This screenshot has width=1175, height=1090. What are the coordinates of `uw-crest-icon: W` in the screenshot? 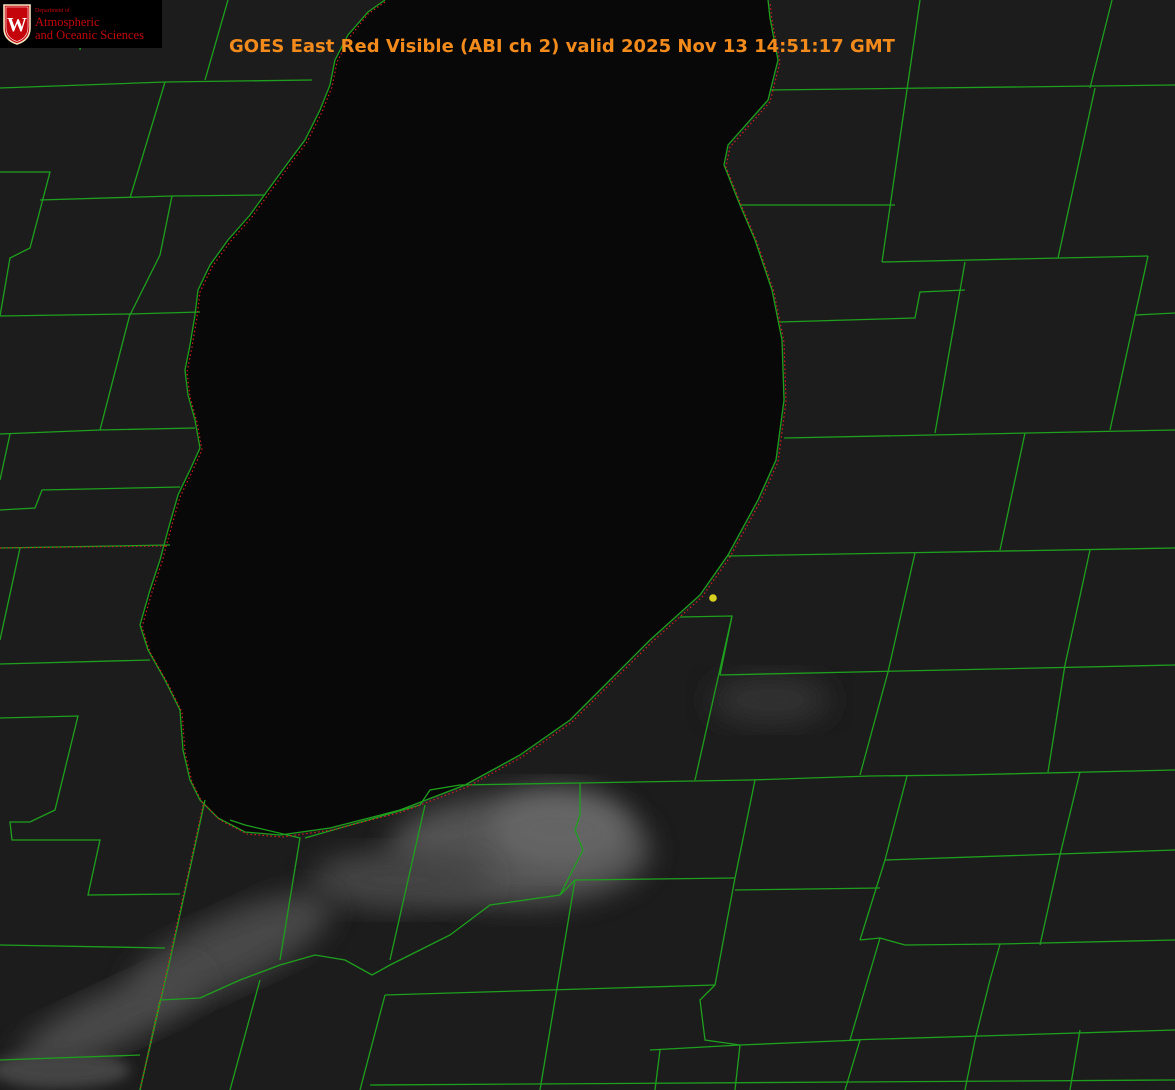 It's located at (17, 24).